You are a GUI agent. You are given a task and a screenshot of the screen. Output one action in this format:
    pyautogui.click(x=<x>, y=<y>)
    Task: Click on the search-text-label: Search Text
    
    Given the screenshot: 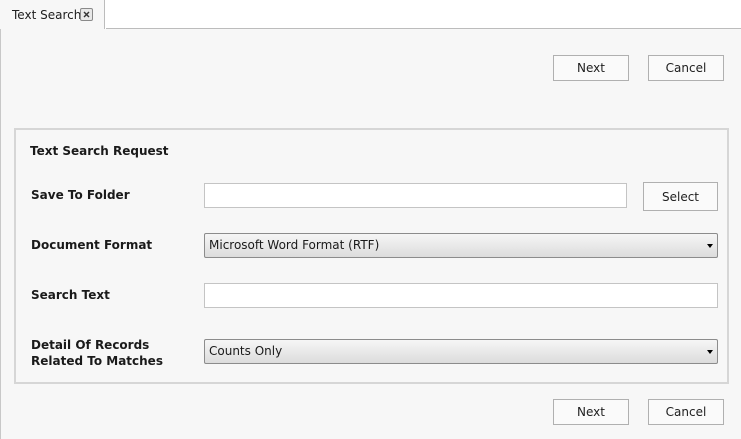 What is the action you would take?
    pyautogui.click(x=70, y=295)
    